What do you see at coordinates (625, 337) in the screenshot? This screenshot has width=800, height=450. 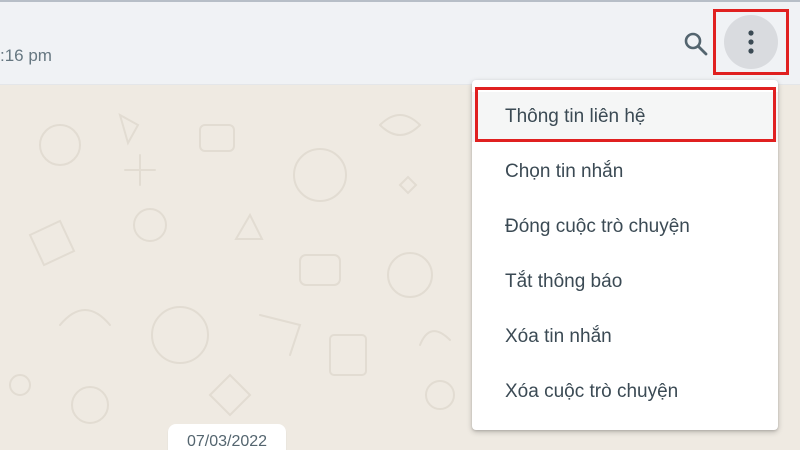 I see `menu-item-clear-messages: Xóa tin nhắn` at bounding box center [625, 337].